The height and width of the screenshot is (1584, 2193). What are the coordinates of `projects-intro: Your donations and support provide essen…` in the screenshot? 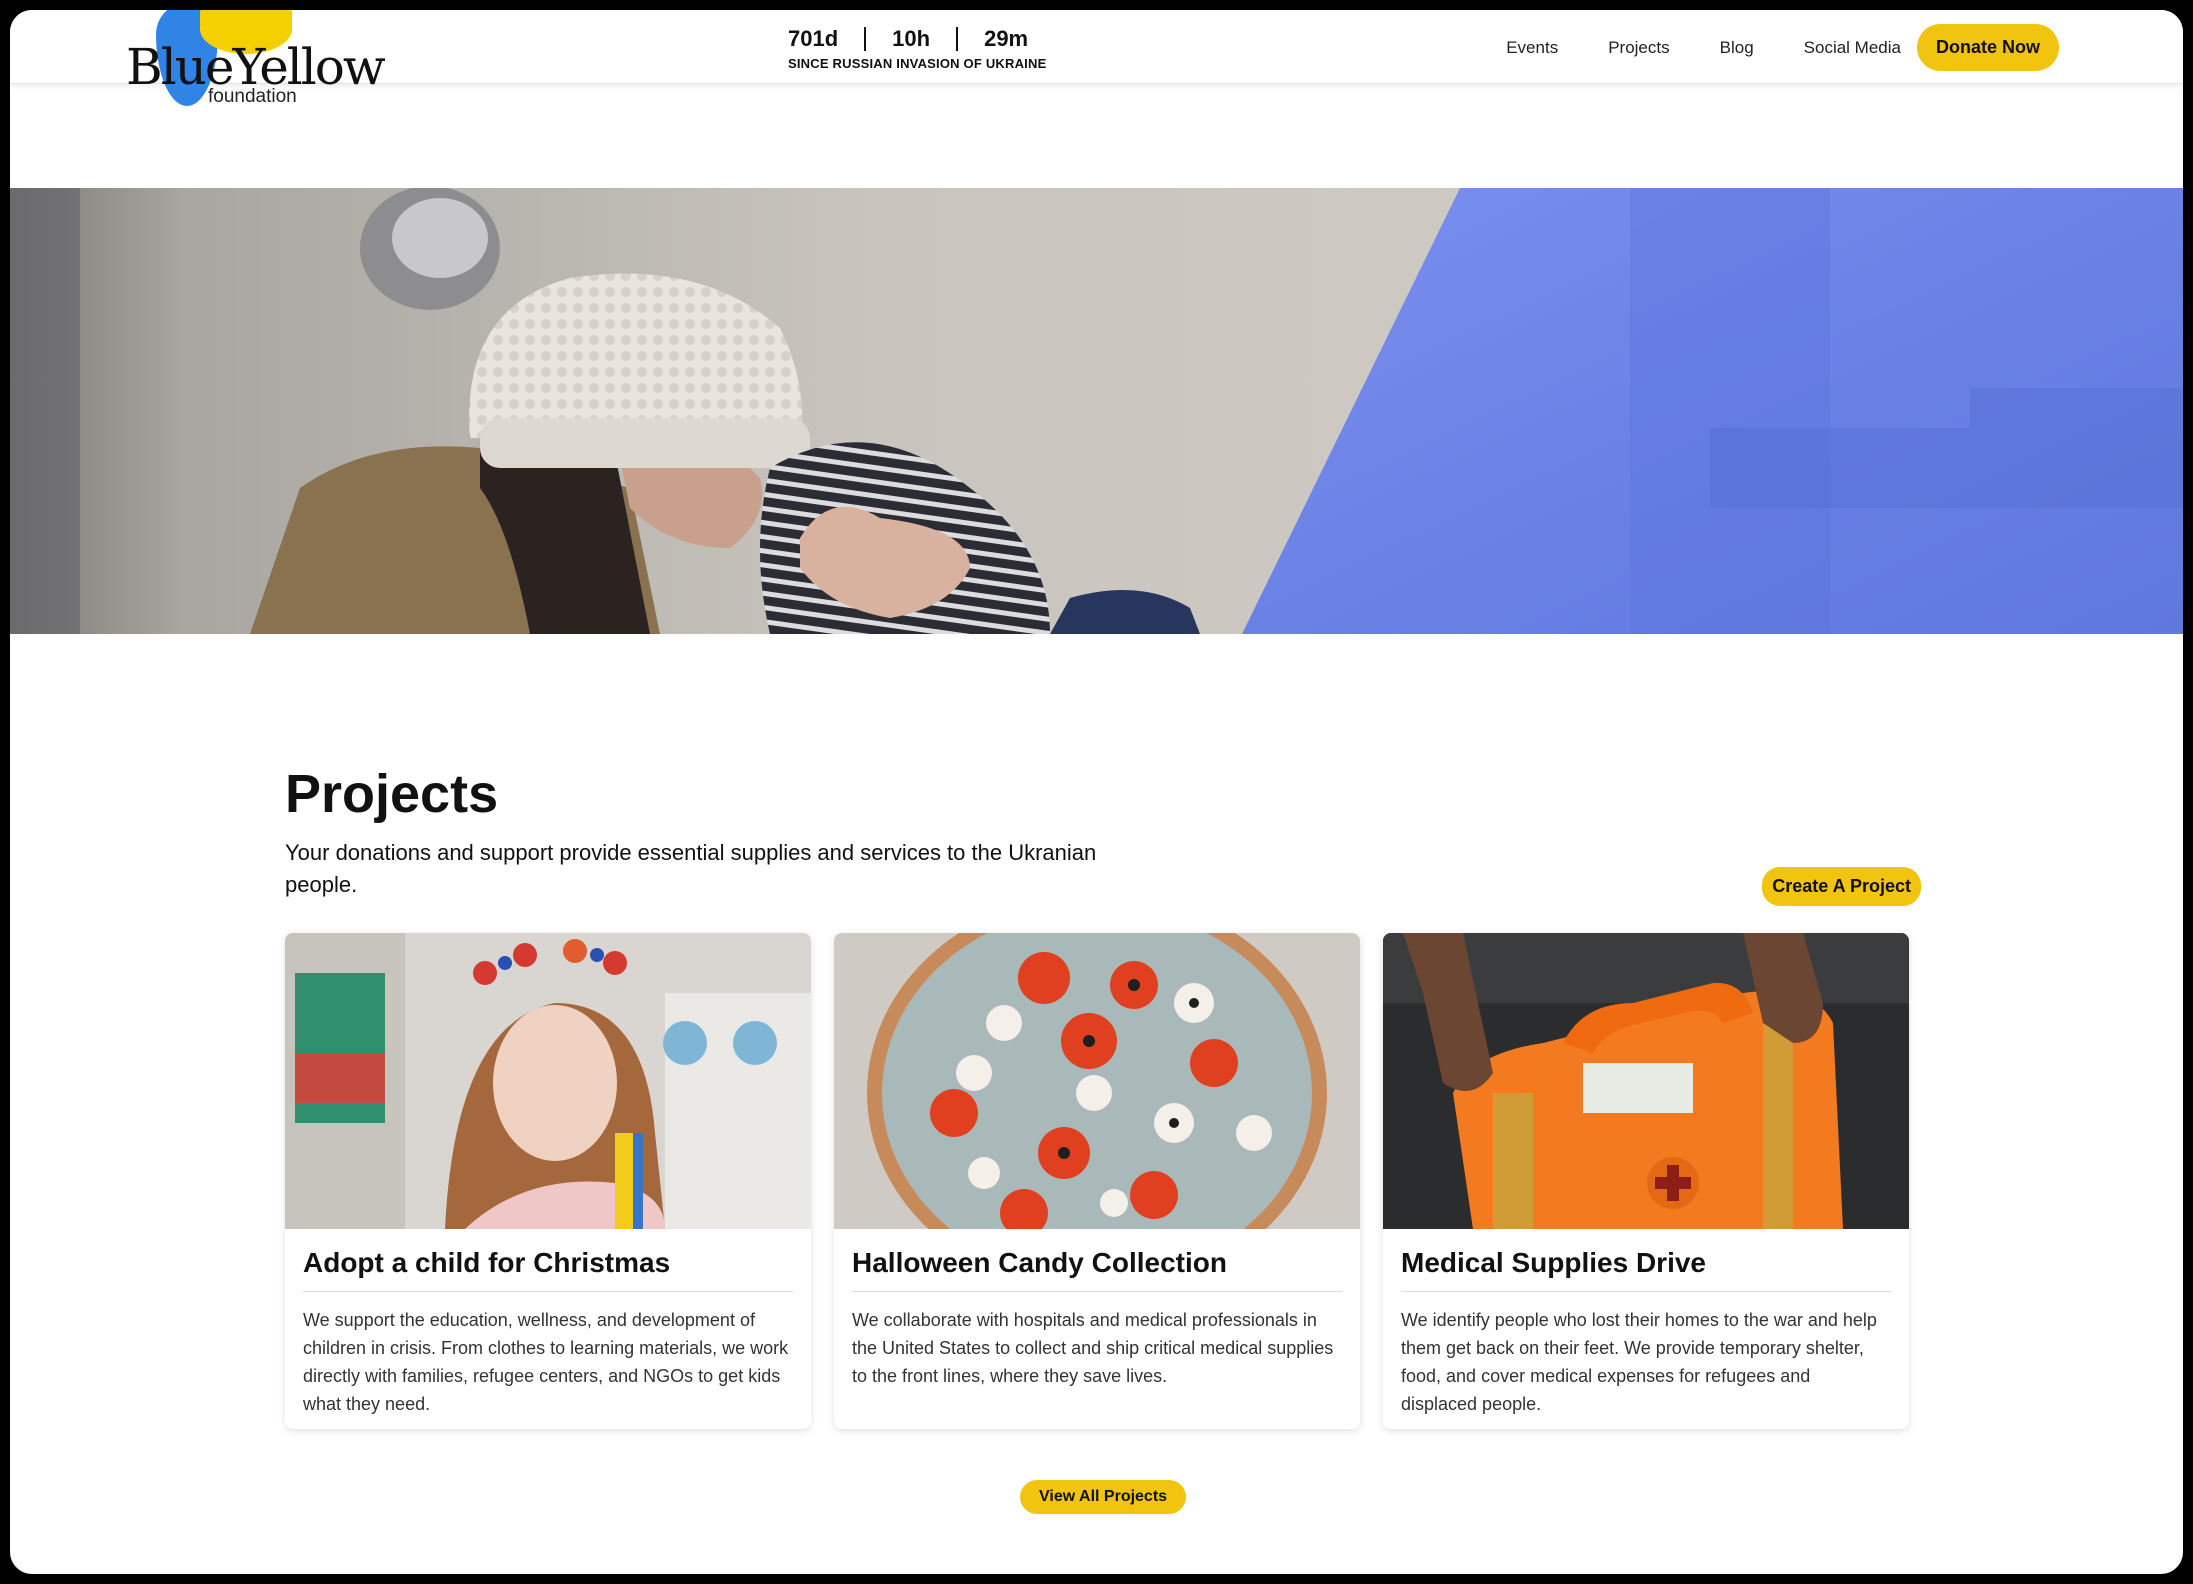 It's located at (691, 868).